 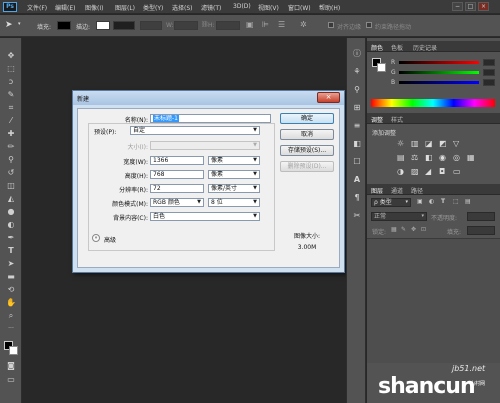 What do you see at coordinates (96, 238) in the screenshot?
I see `advanced-expand-icon: »` at bounding box center [96, 238].